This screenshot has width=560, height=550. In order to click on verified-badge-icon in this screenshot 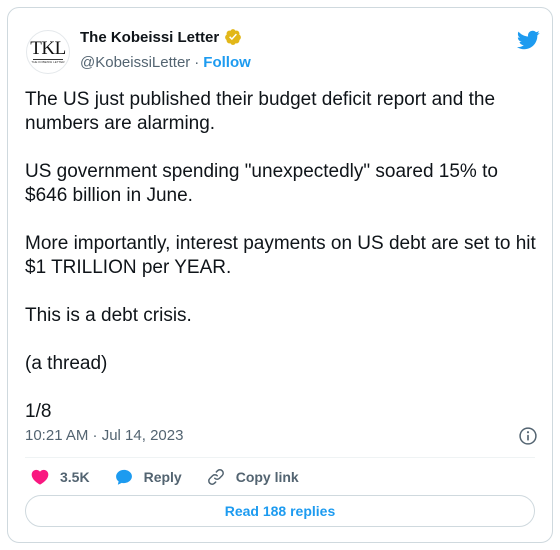, I will do `click(233, 37)`.